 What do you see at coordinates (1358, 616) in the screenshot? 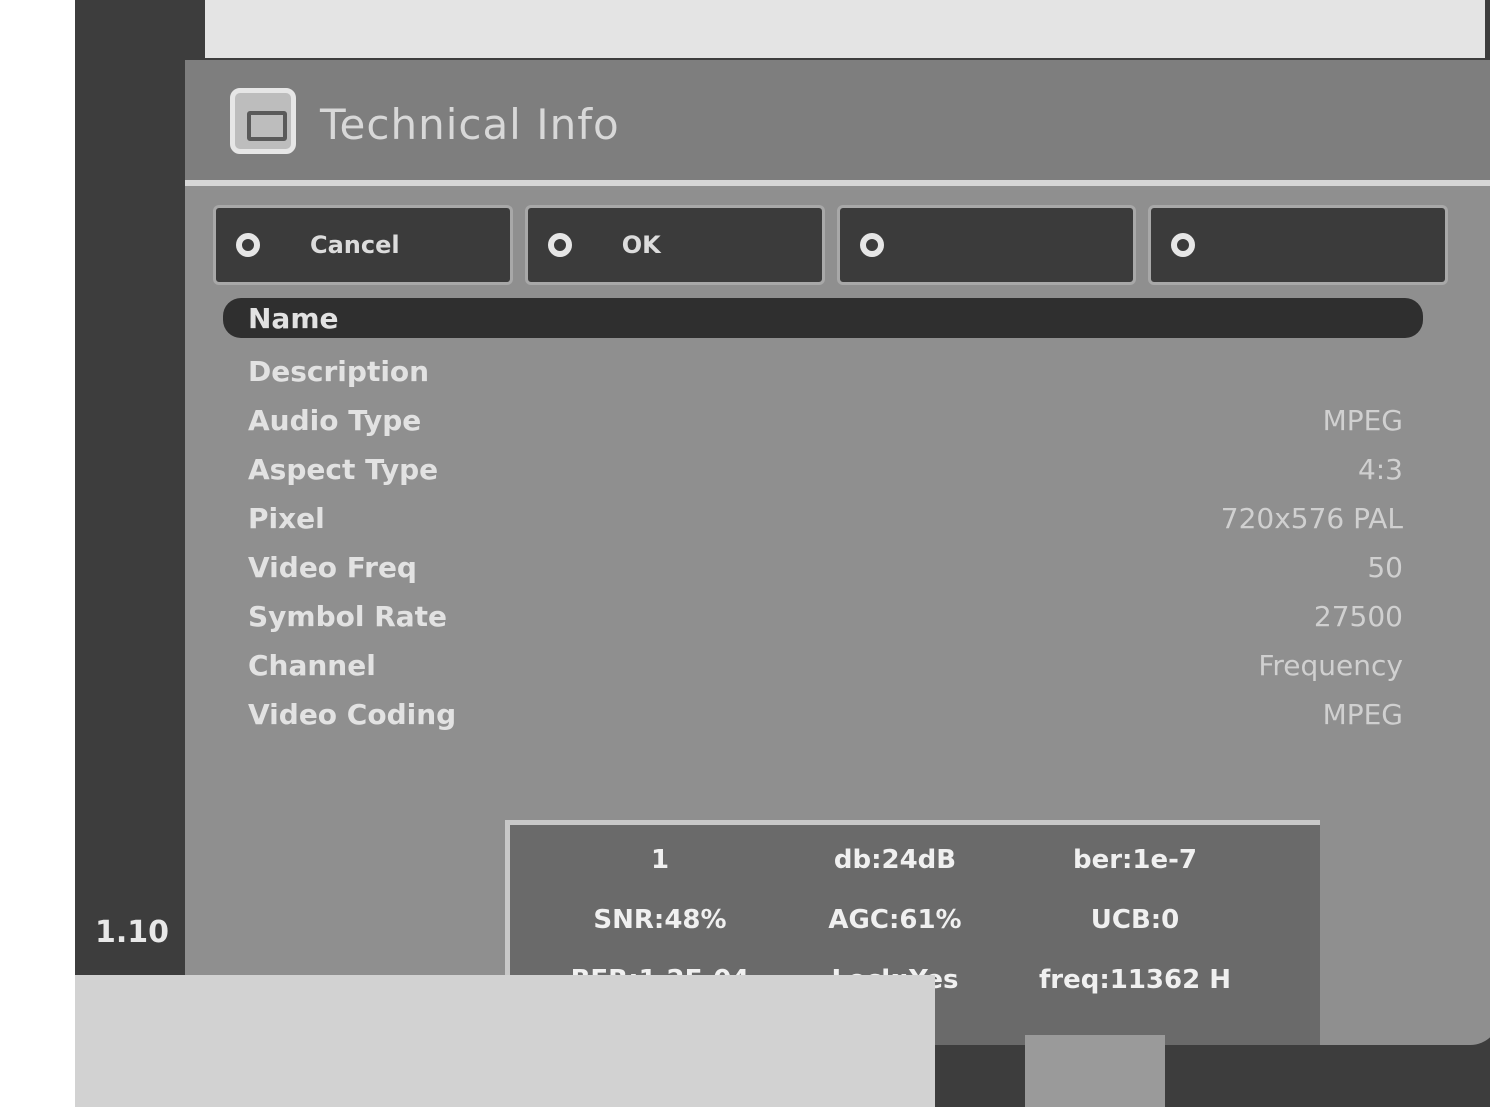
I see `param-value: 27500` at bounding box center [1358, 616].